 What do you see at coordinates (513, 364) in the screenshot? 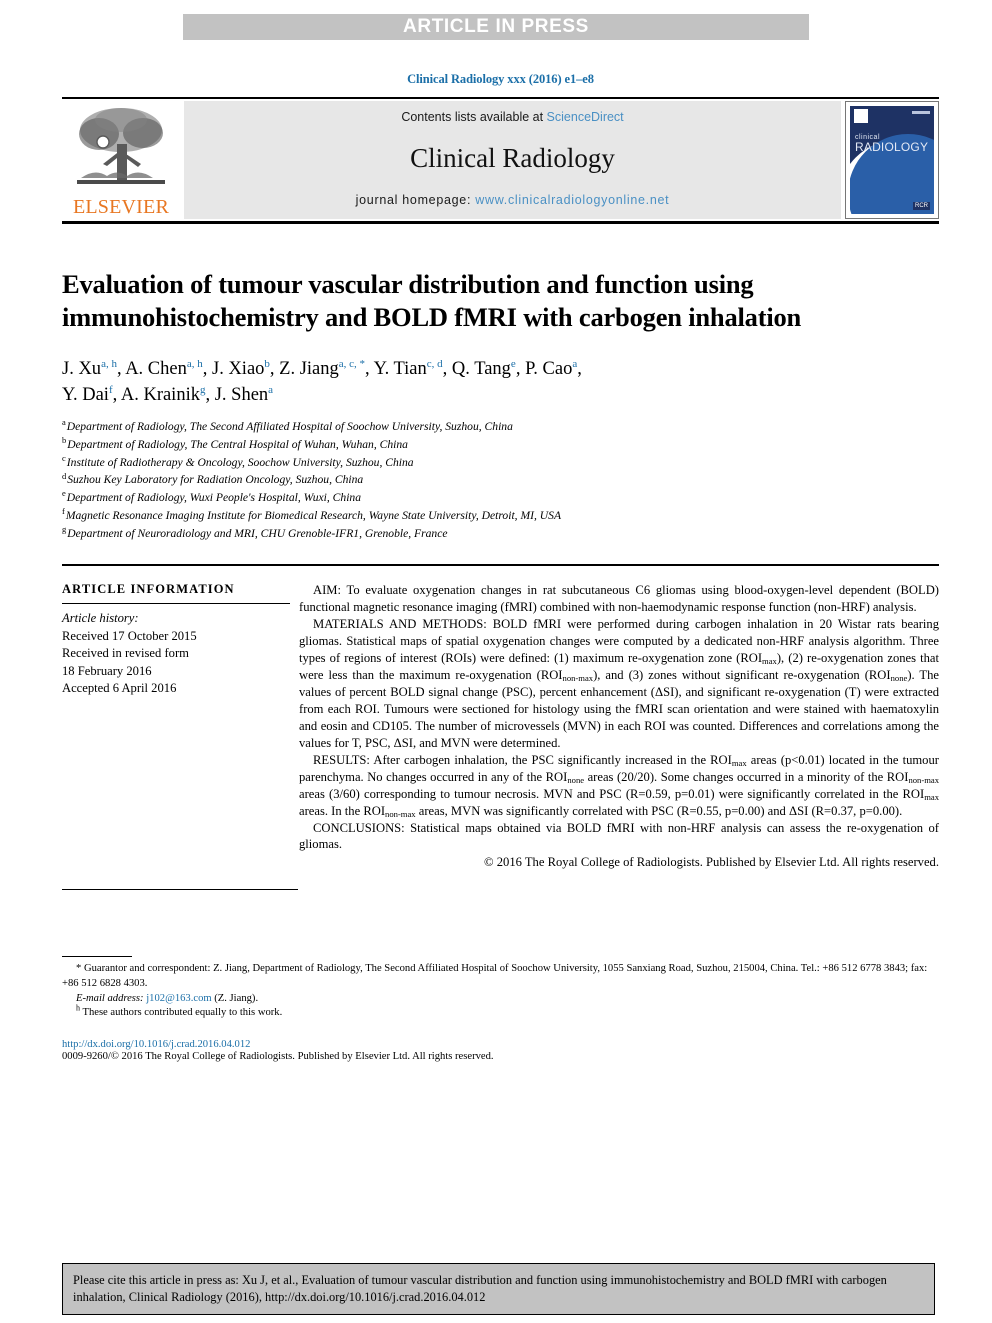
I see `author-affil-marks: e` at bounding box center [513, 364].